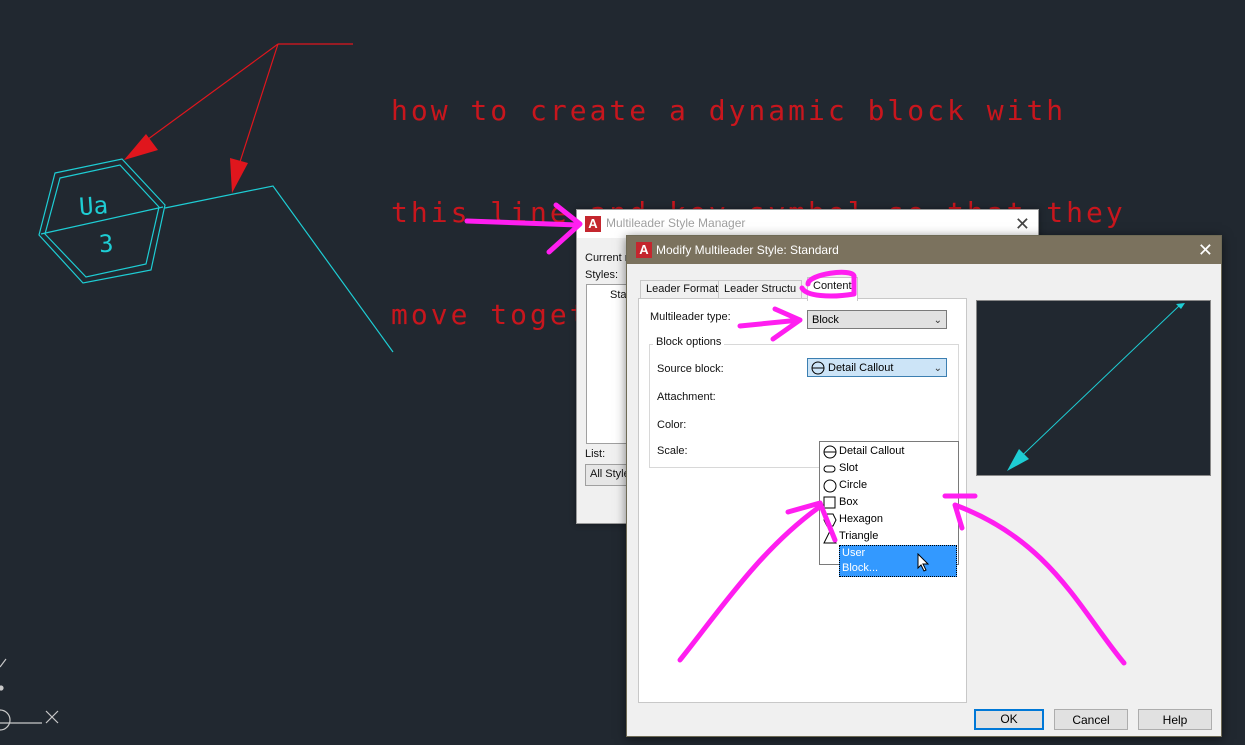 The width and height of the screenshot is (1245, 745). What do you see at coordinates (672, 451) in the screenshot?
I see `scale-label: Scale:` at bounding box center [672, 451].